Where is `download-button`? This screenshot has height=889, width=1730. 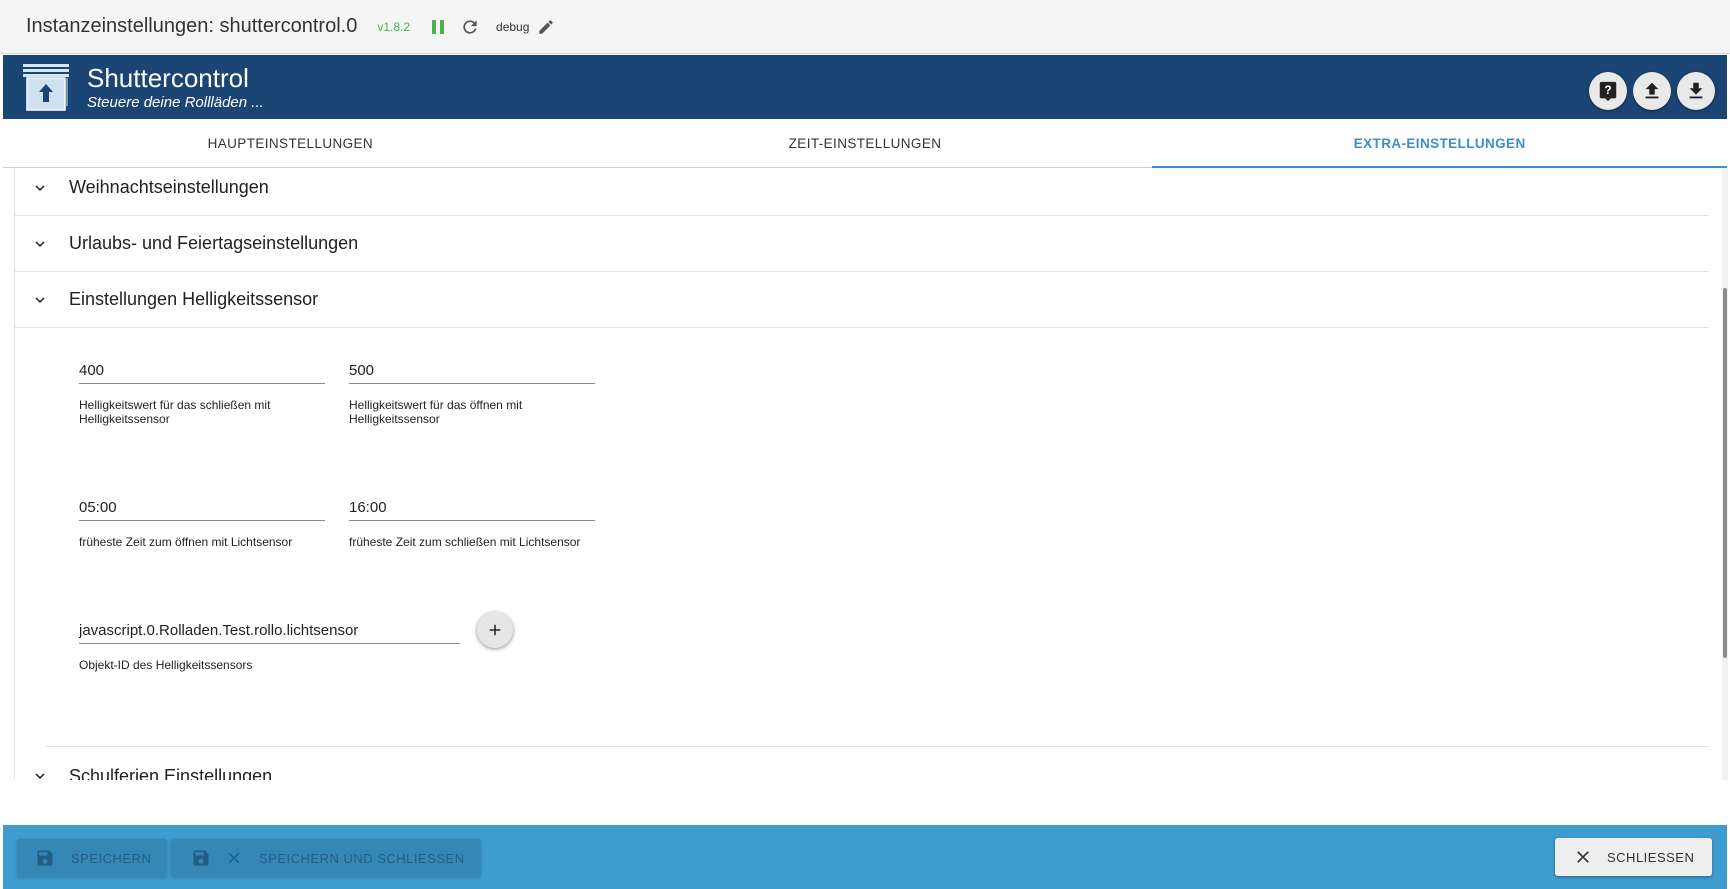
download-button is located at coordinates (1696, 91).